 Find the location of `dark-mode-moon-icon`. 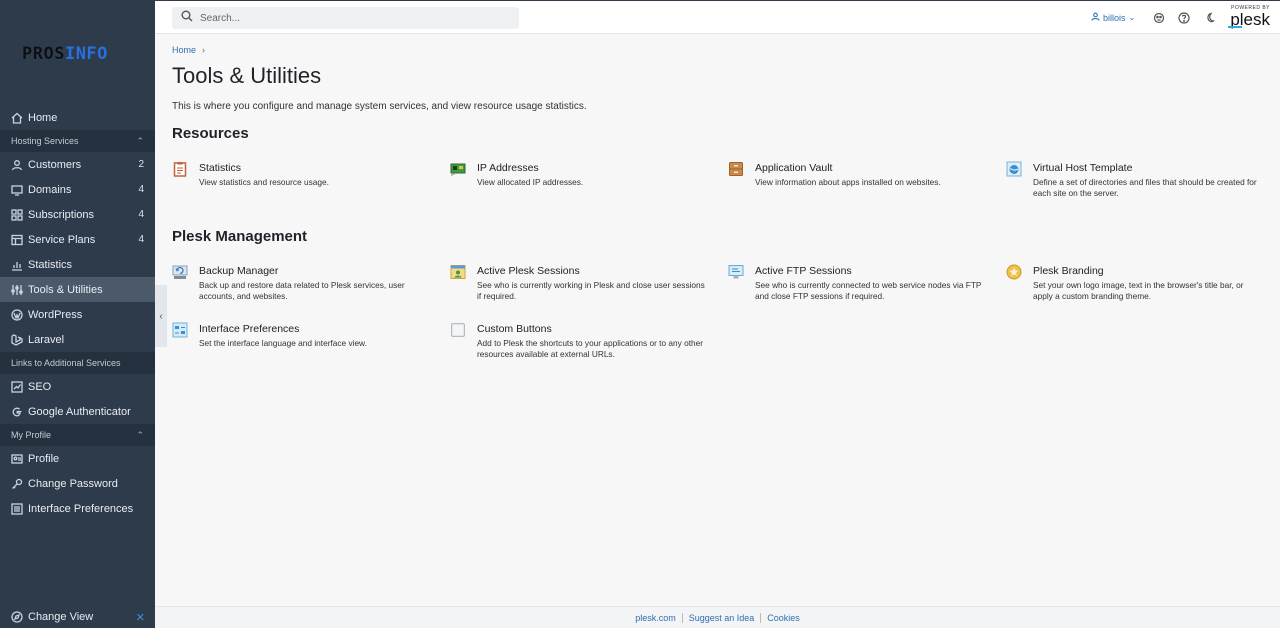

dark-mode-moon-icon is located at coordinates (1209, 17).